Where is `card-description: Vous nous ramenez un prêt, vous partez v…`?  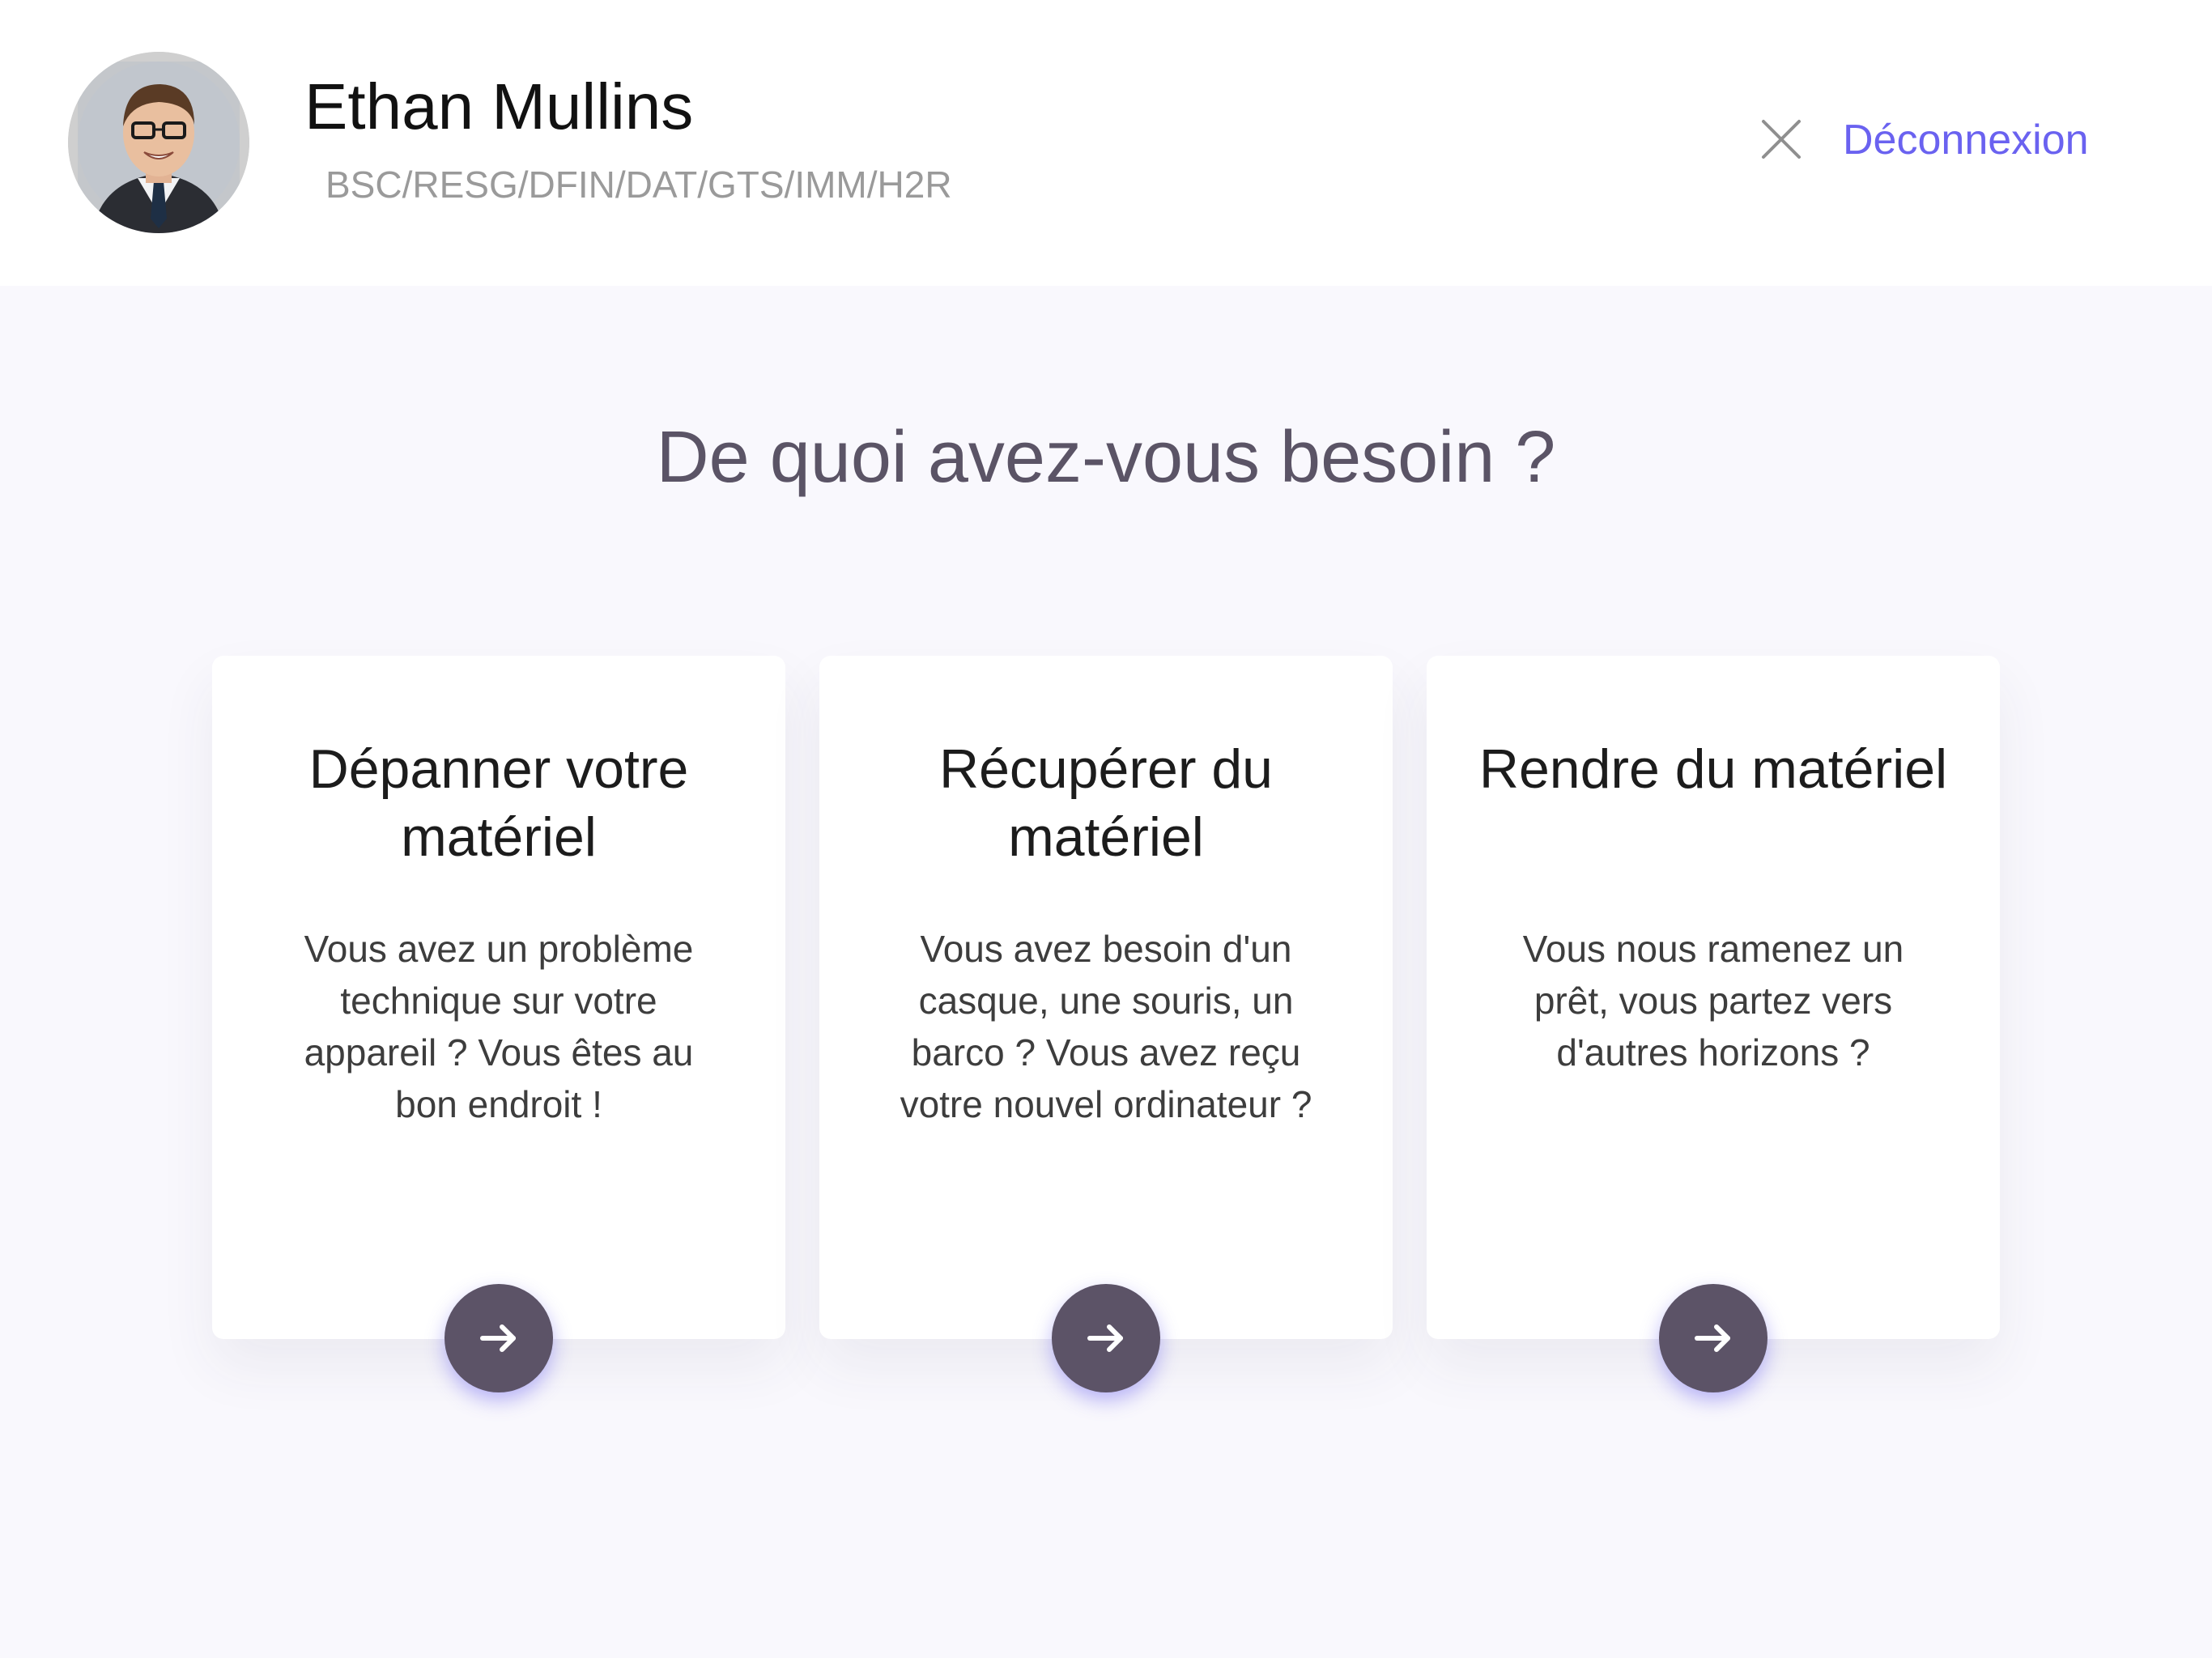
card-description: Vous nous ramenez un prêt, vous partez v… is located at coordinates (1713, 1000).